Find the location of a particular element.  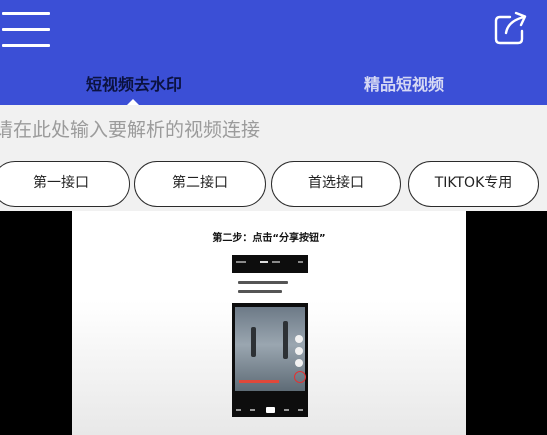

phone-caption-area is located at coordinates (270, 288).